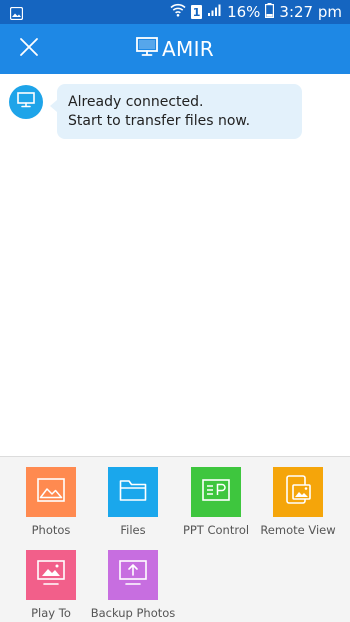  Describe the element at coordinates (16, 14) in the screenshot. I see `gallery-notification-icon` at that location.